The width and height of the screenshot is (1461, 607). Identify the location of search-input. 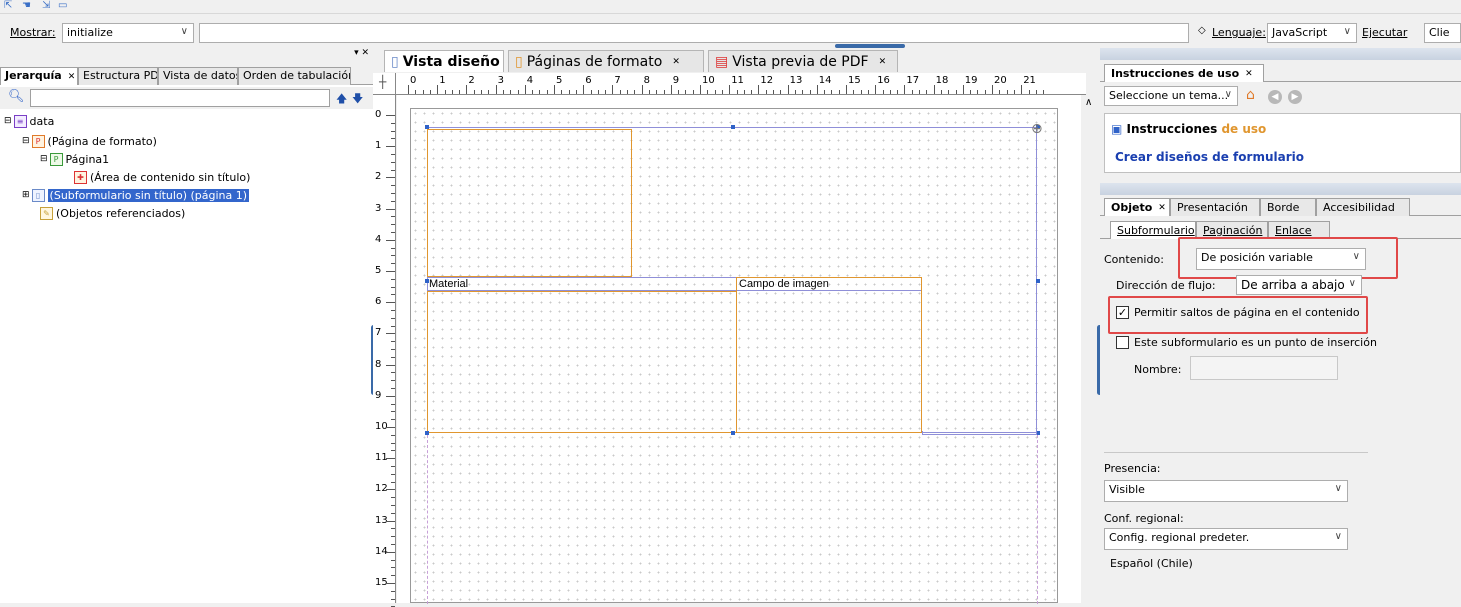
(180, 98).